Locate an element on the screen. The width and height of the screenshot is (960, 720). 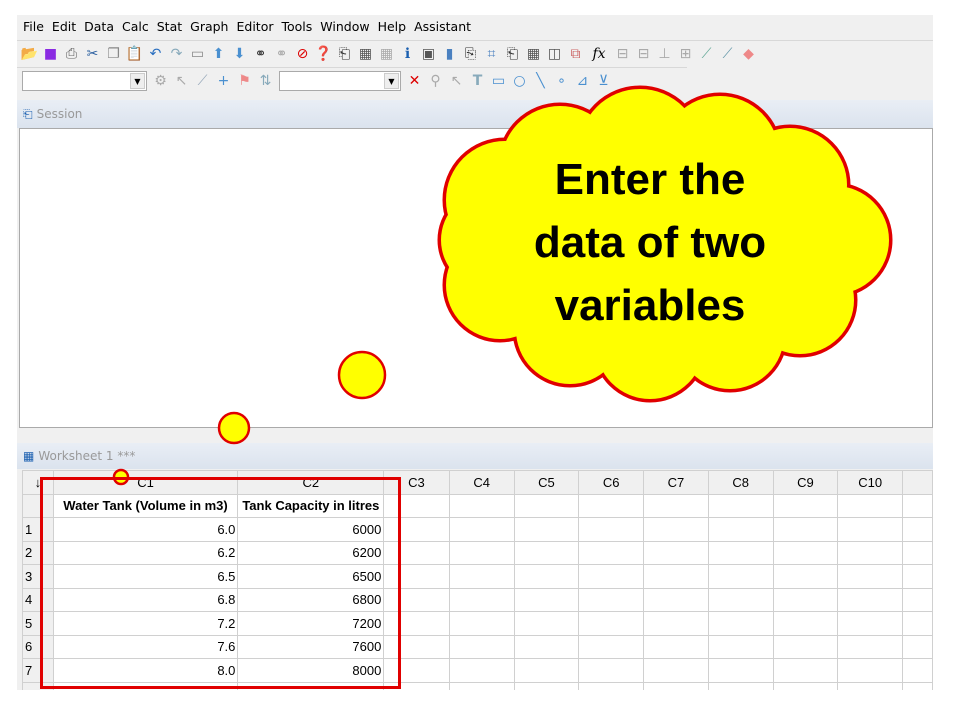
callout-text: Enter the data of two variables is located at coordinates (650, 242).